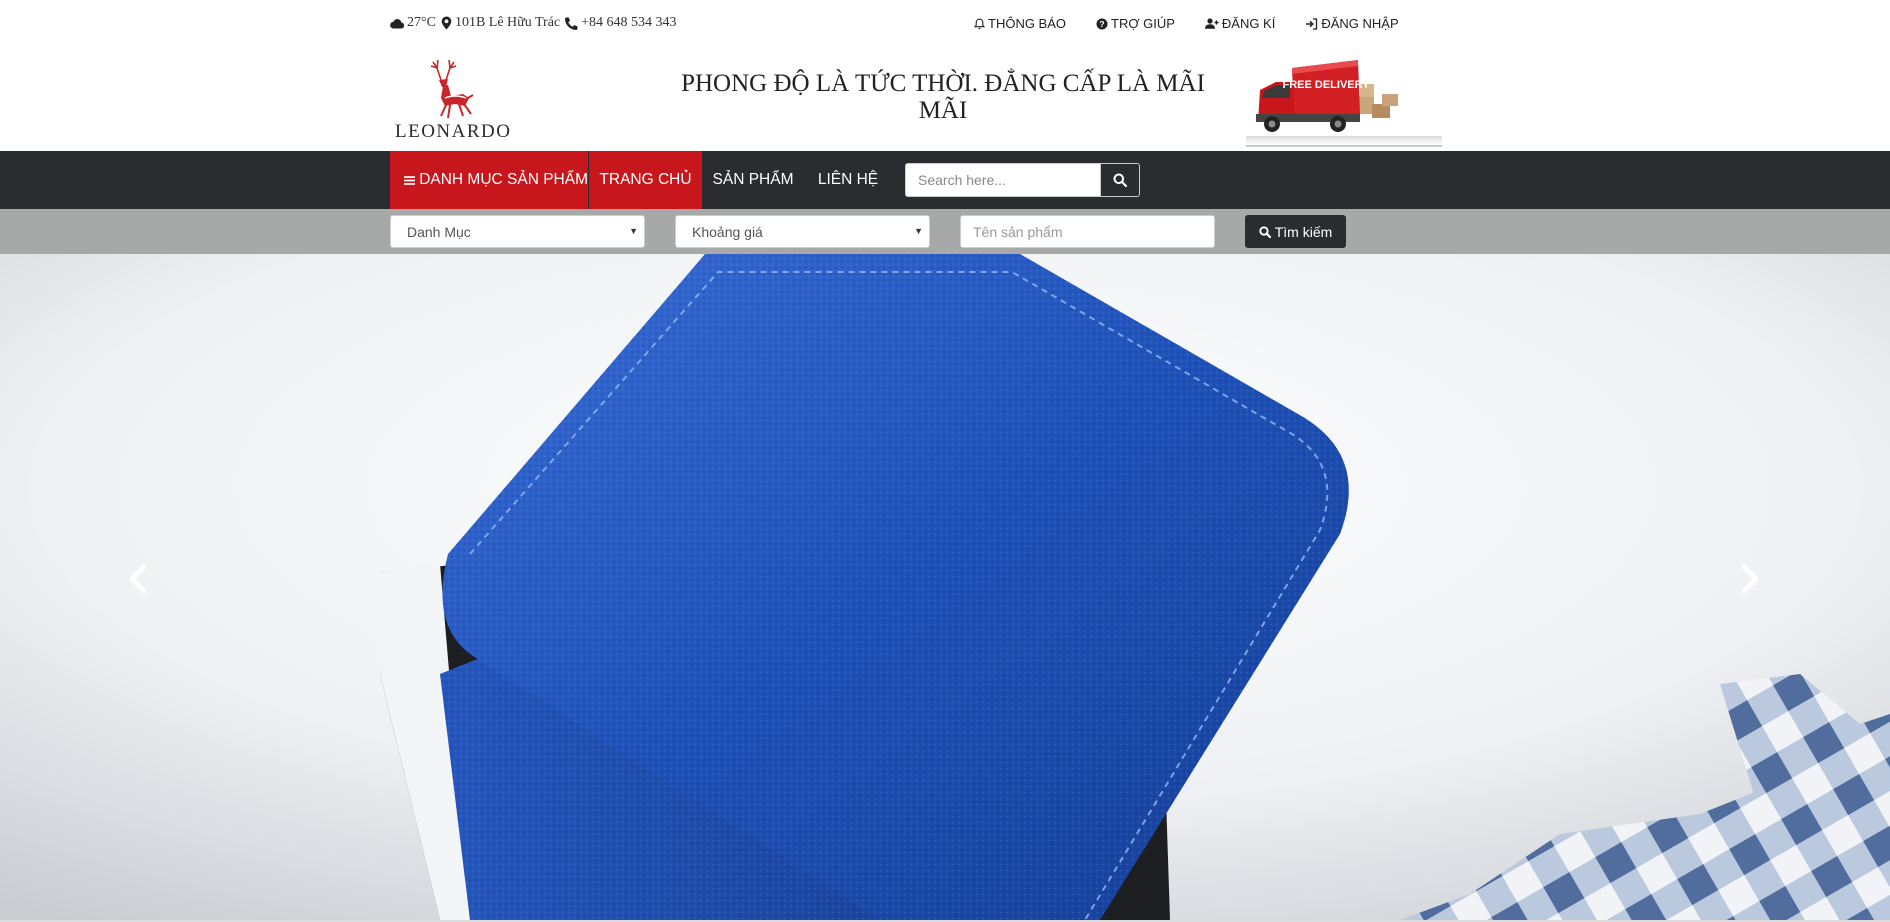 This screenshot has height=922, width=1890. I want to click on weather-text: 27°C, so click(421, 22).